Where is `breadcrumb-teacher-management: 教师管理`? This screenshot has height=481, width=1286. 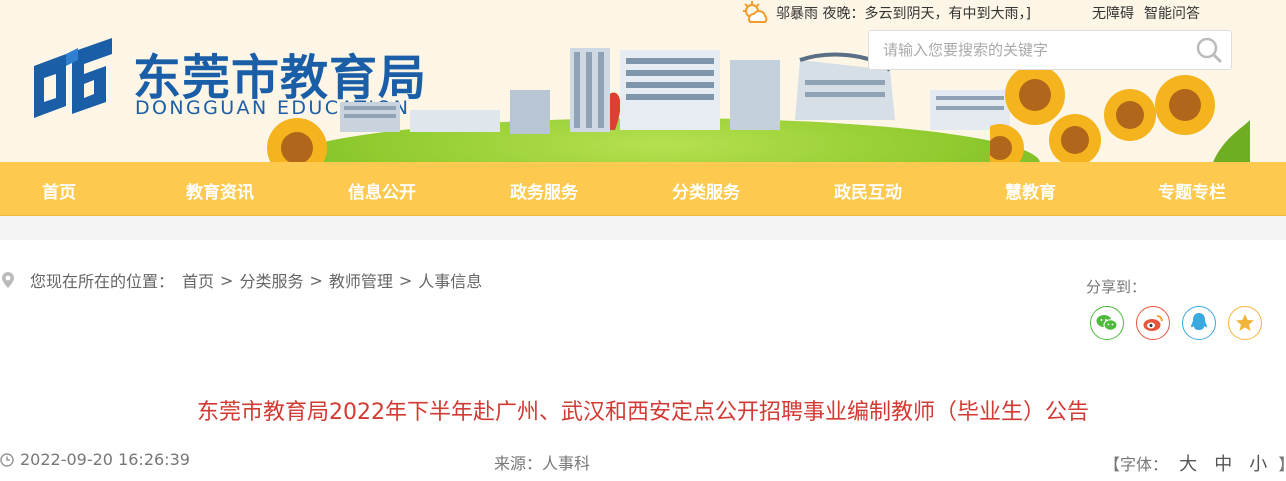 breadcrumb-teacher-management: 教师管理 is located at coordinates (361, 280).